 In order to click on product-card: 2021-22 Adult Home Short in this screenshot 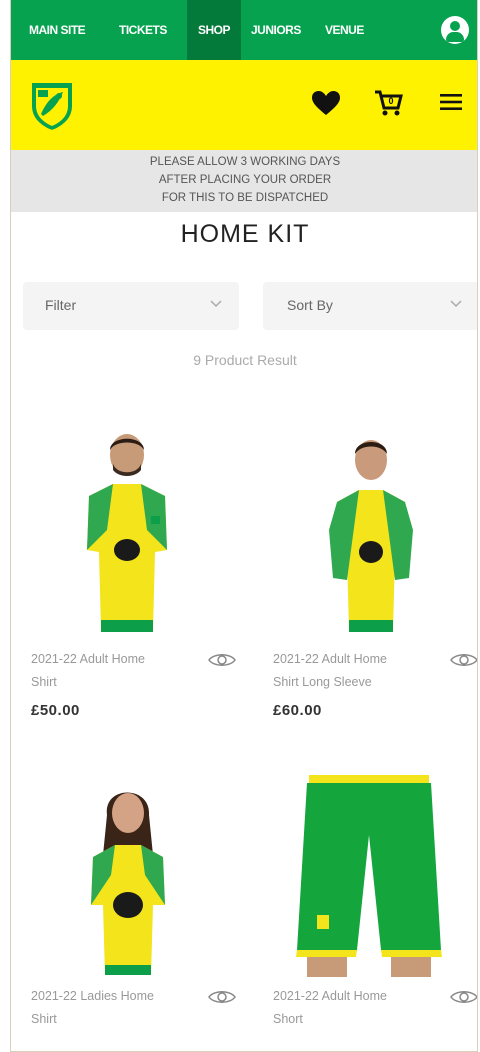, I will do `click(368, 910)`.